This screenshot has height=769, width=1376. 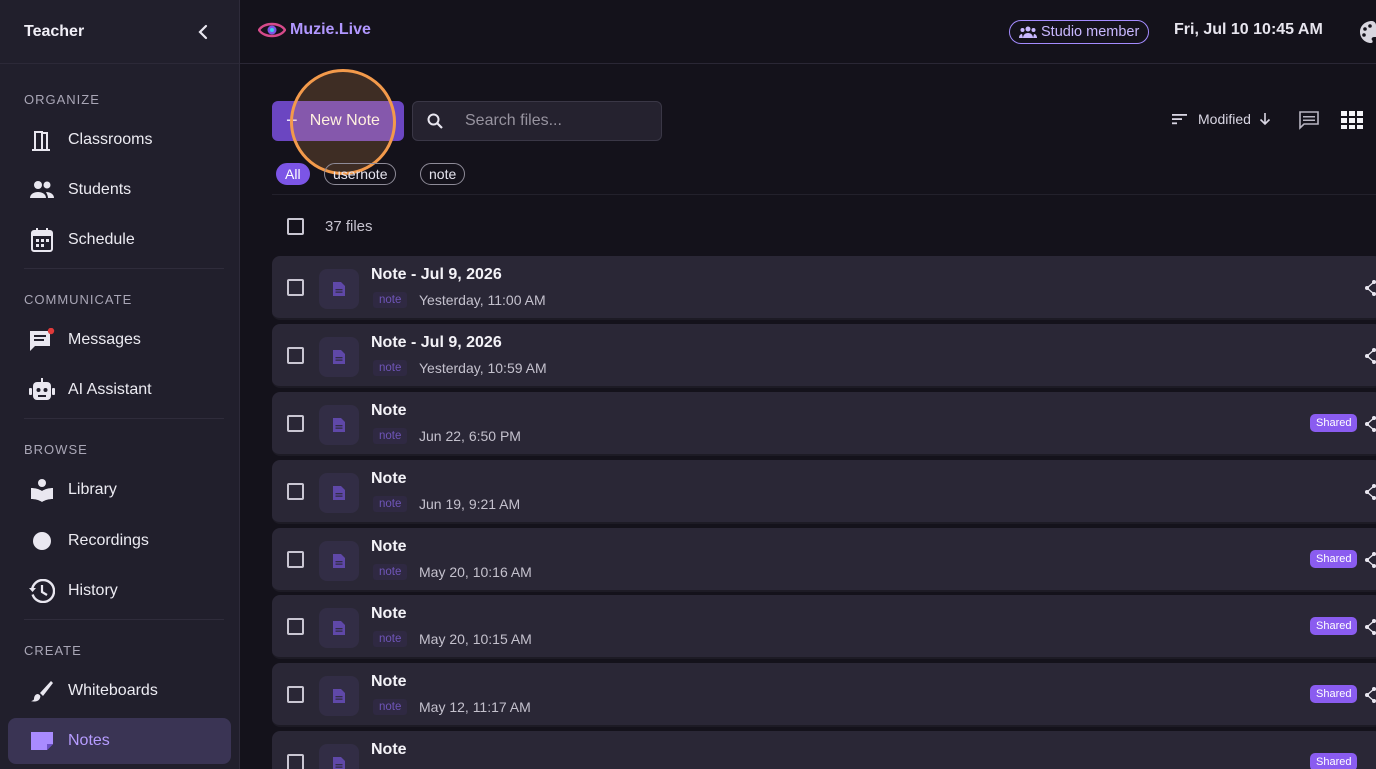 What do you see at coordinates (824, 492) in the screenshot?
I see `file-row: Note note Jun 19, 9:21 AM` at bounding box center [824, 492].